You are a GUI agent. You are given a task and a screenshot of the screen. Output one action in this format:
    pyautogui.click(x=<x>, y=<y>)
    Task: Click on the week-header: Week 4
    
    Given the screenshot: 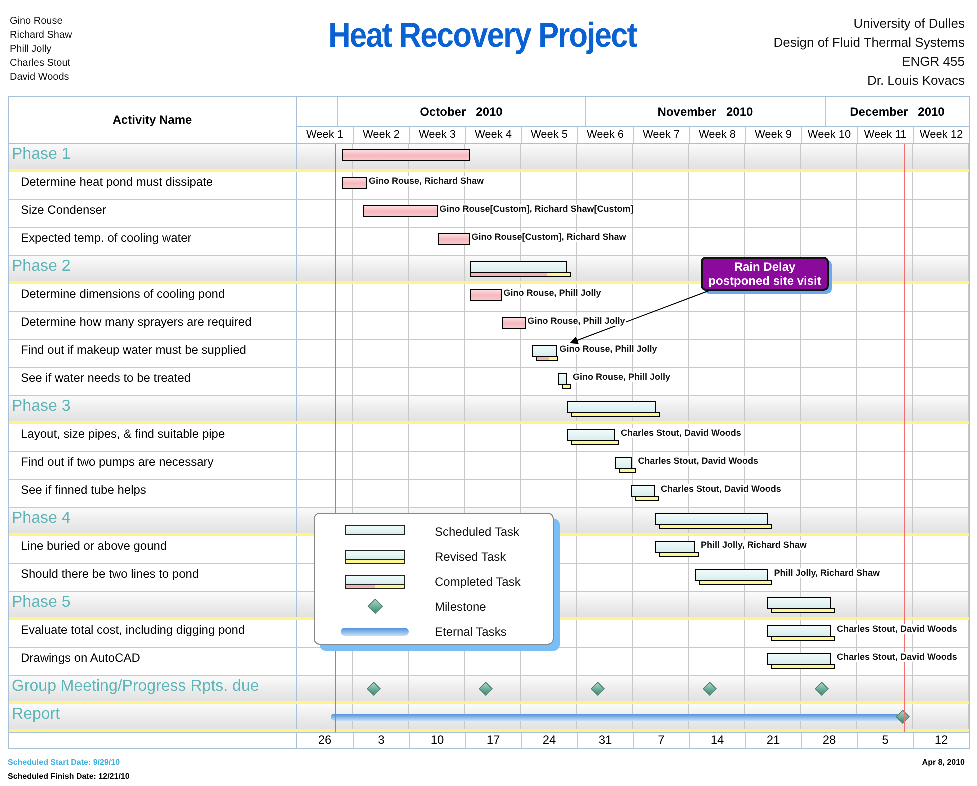 What is the action you would take?
    pyautogui.click(x=493, y=135)
    